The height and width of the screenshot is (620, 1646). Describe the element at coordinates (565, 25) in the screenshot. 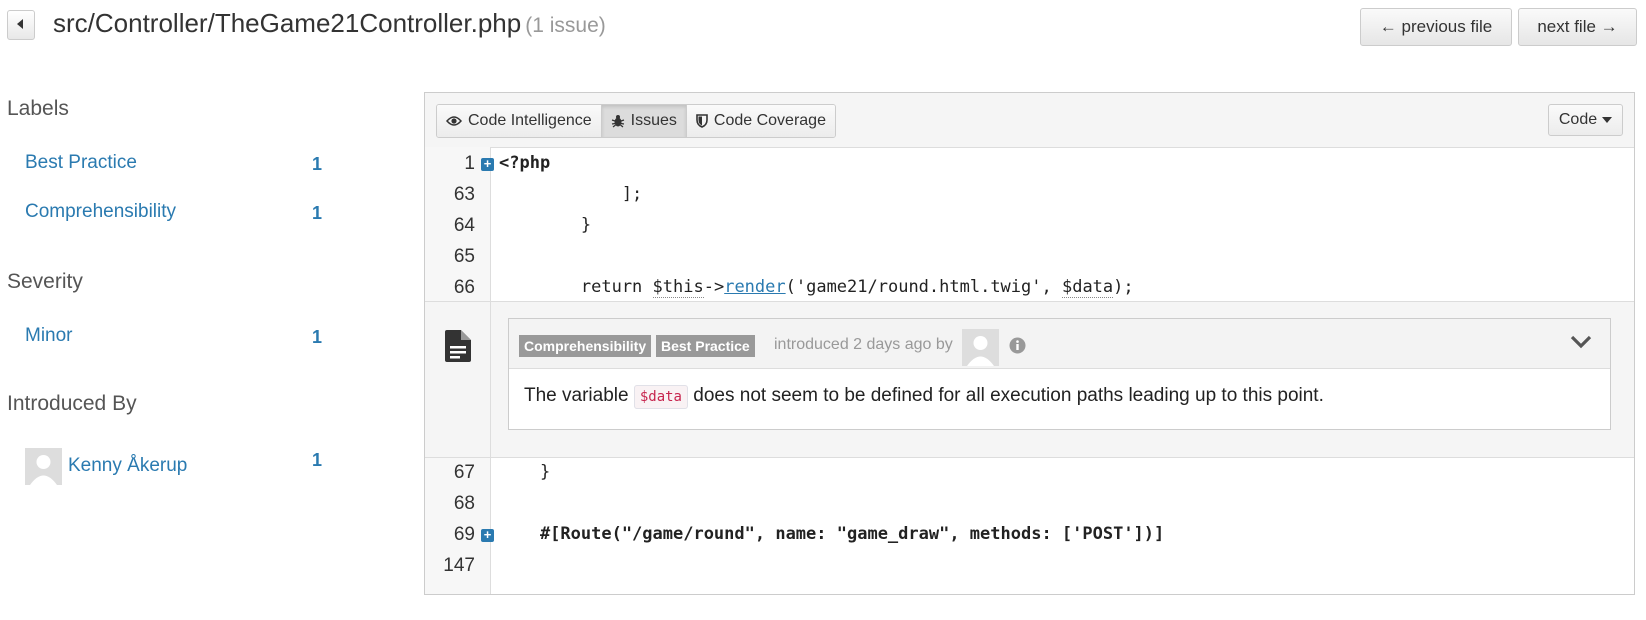

I see `issue-count: (1 issue)` at that location.